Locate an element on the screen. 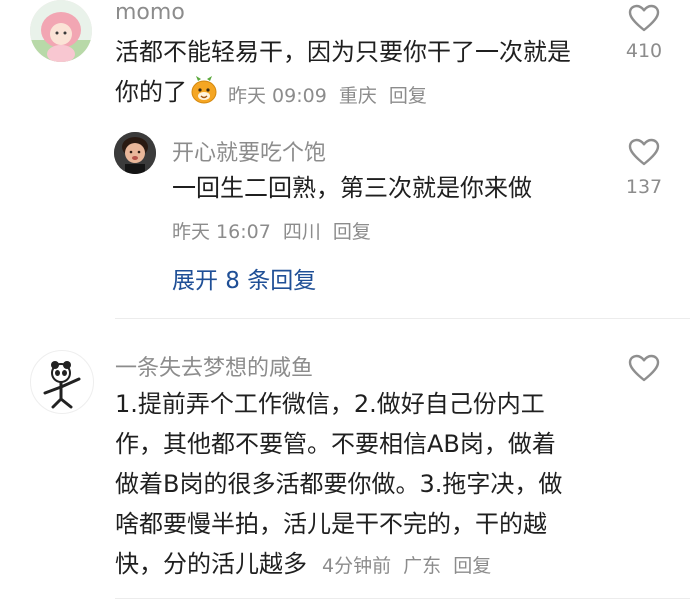 Image resolution: width=690 pixels, height=603 pixels. comment-username: momo is located at coordinates (150, 12).